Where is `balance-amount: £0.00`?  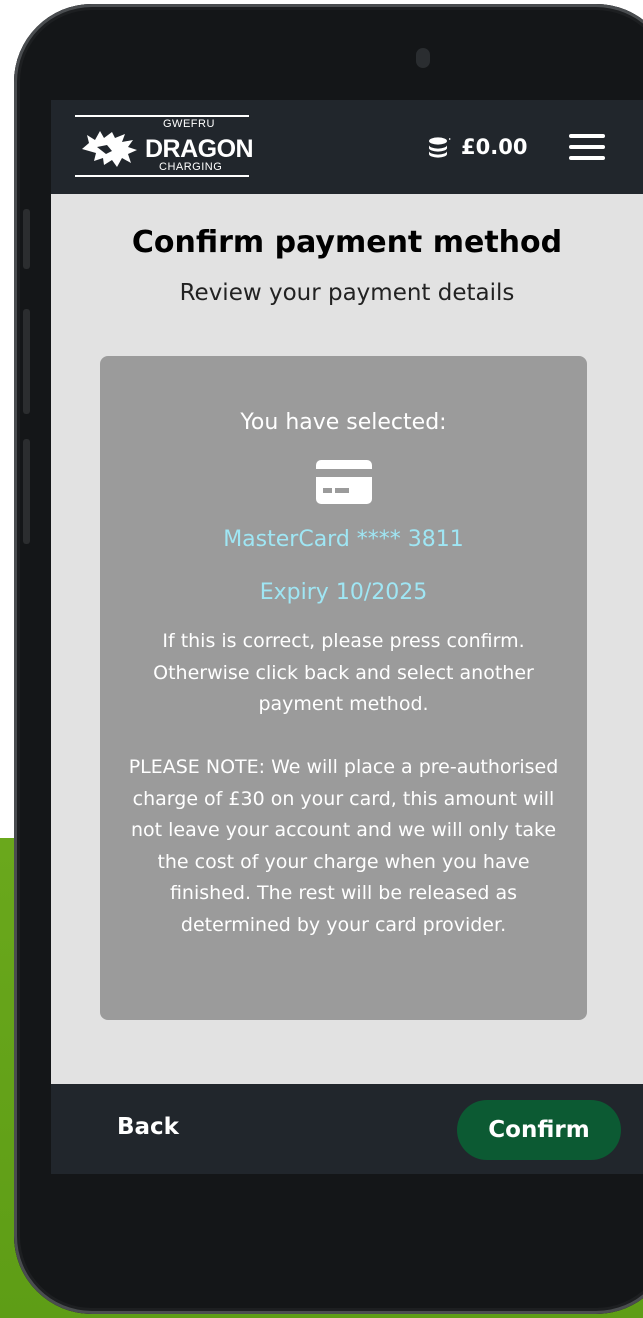 balance-amount: £0.00 is located at coordinates (494, 147).